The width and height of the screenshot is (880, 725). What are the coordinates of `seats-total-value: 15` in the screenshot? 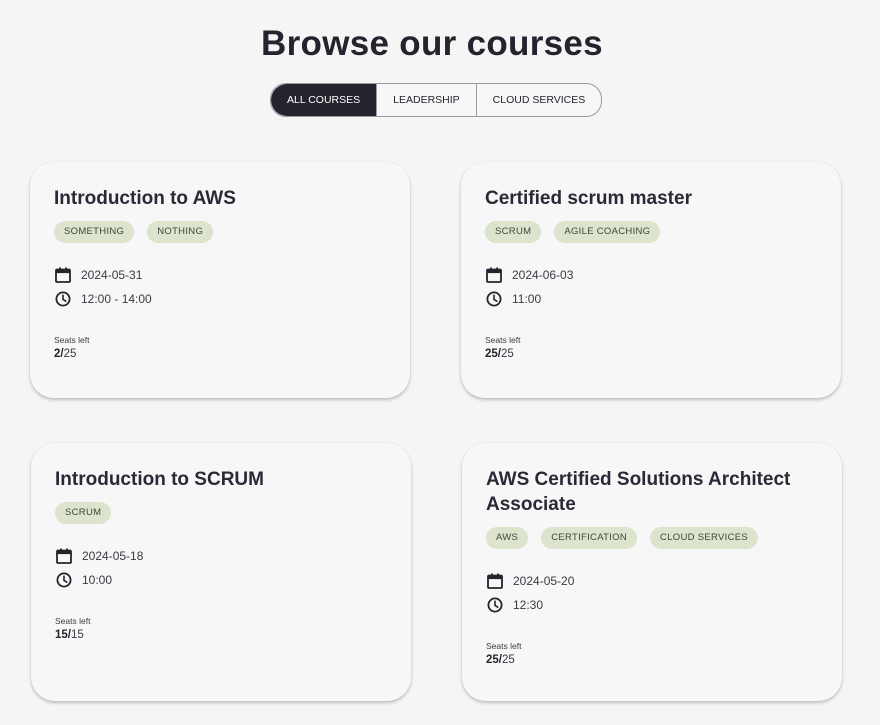 It's located at (77, 635).